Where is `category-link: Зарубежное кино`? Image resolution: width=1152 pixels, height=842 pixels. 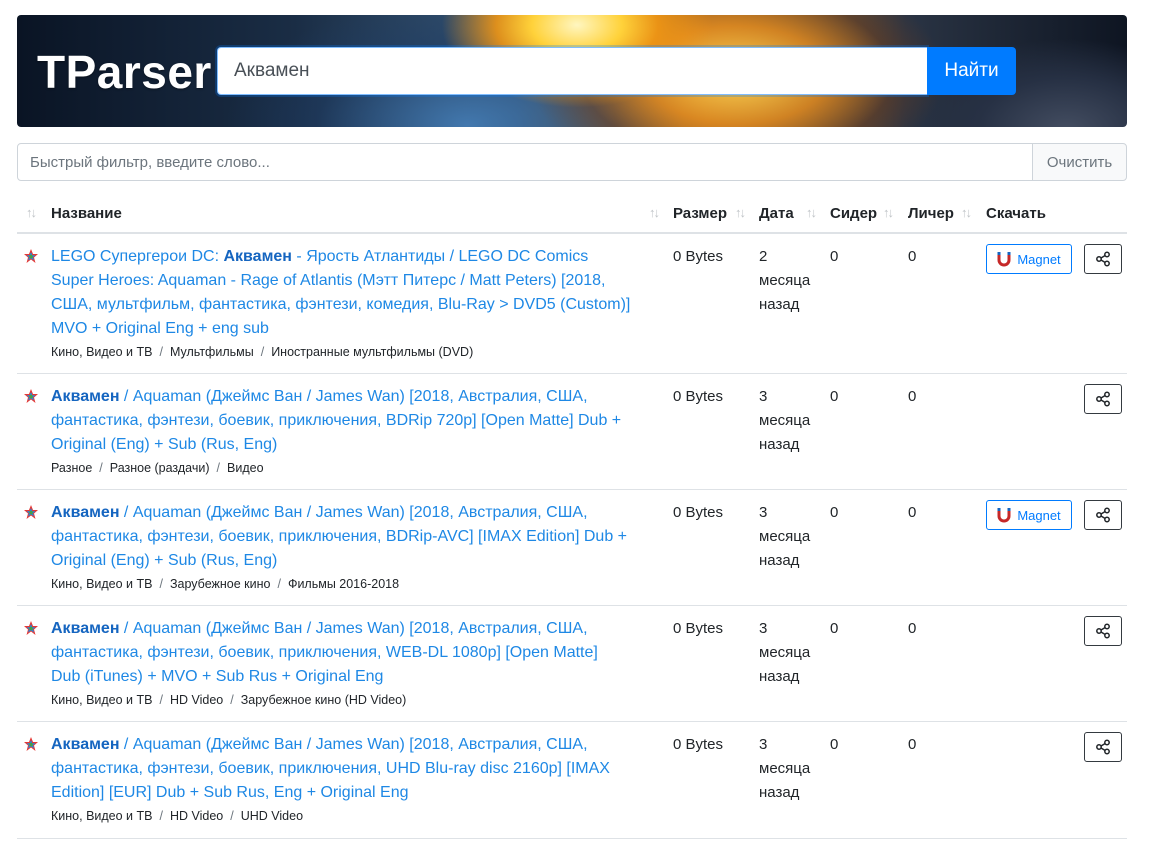 category-link: Зарубежное кино is located at coordinates (220, 584).